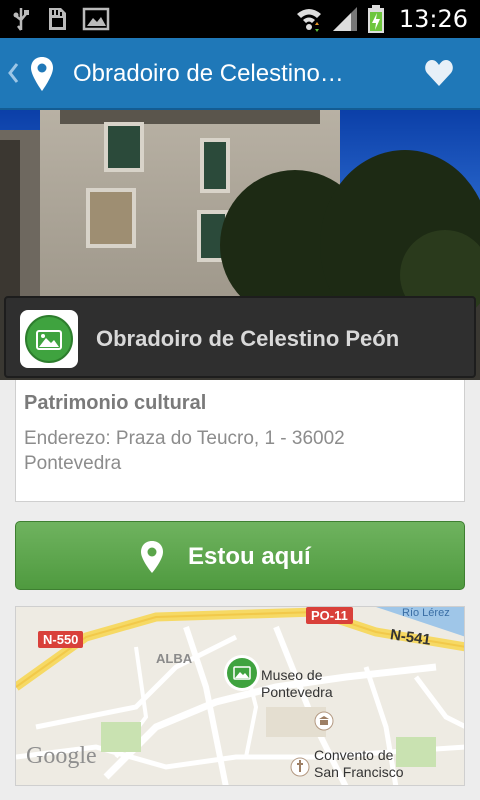 This screenshot has height=800, width=480. I want to click on place-name: Obradoiro de Celestino Peón, so click(248, 338).